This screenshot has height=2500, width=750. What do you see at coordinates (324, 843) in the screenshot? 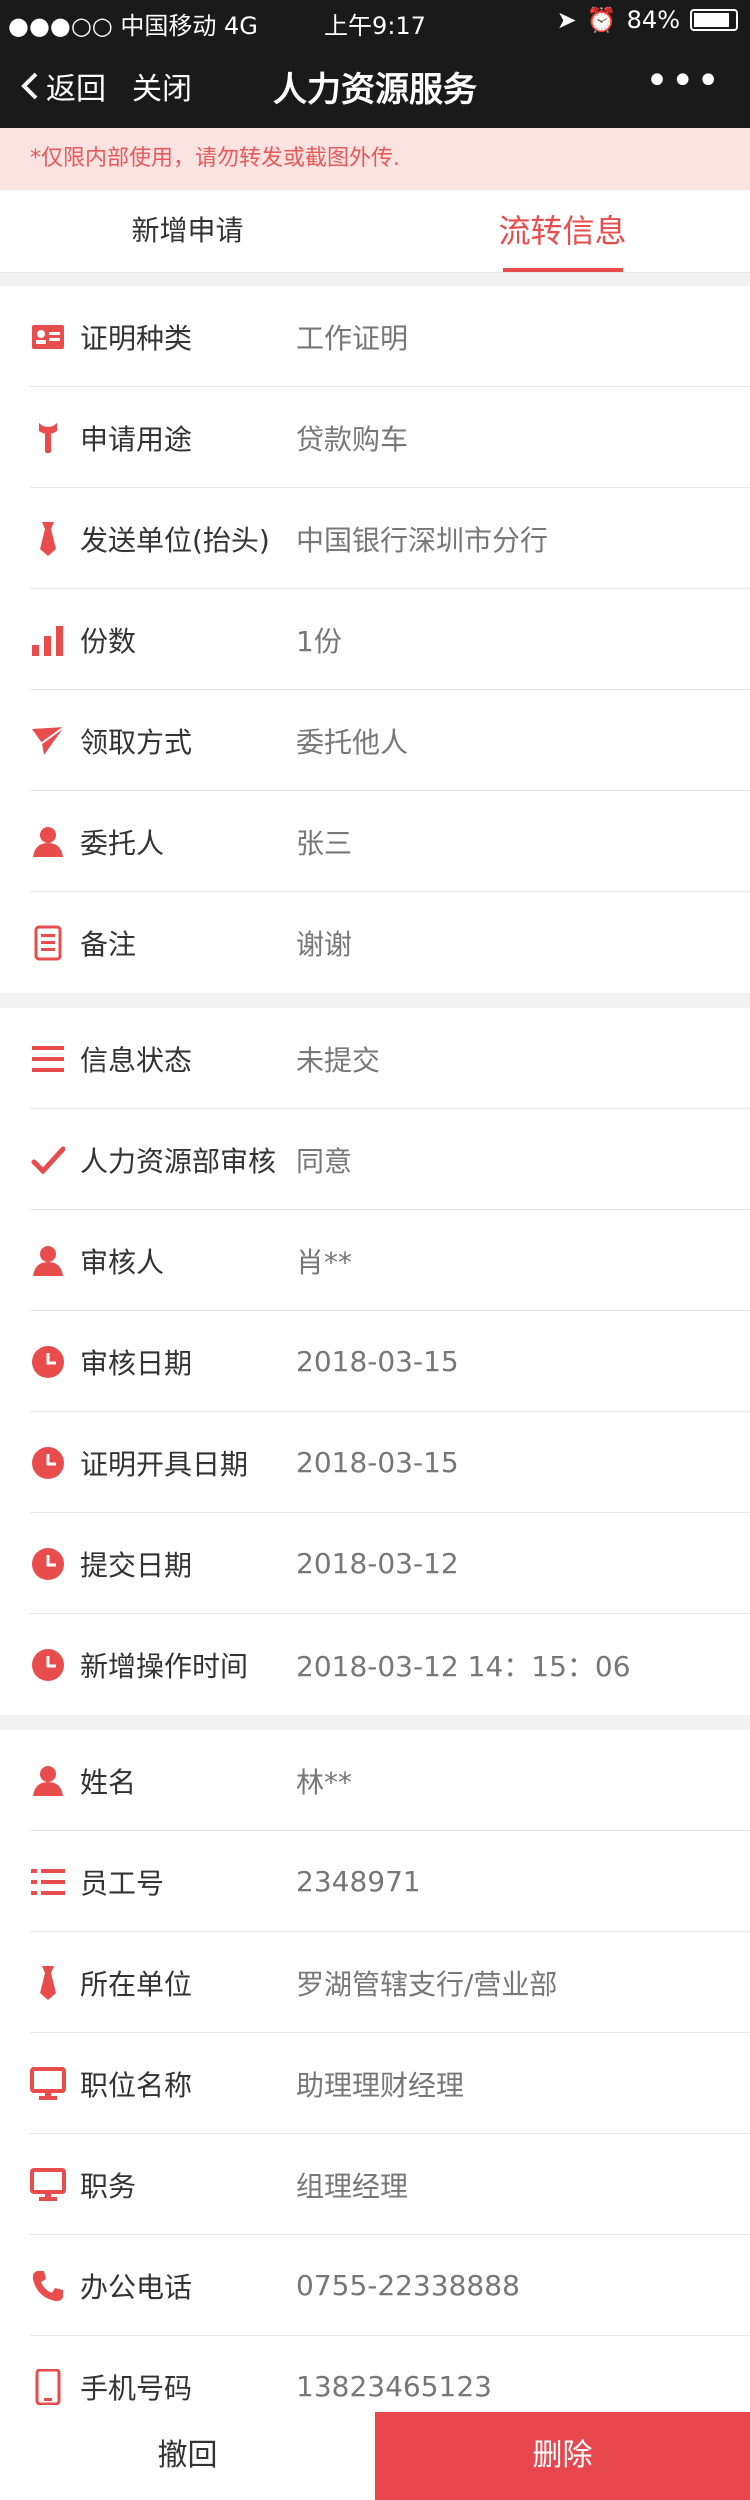
I see `row-value: 张三` at bounding box center [324, 843].